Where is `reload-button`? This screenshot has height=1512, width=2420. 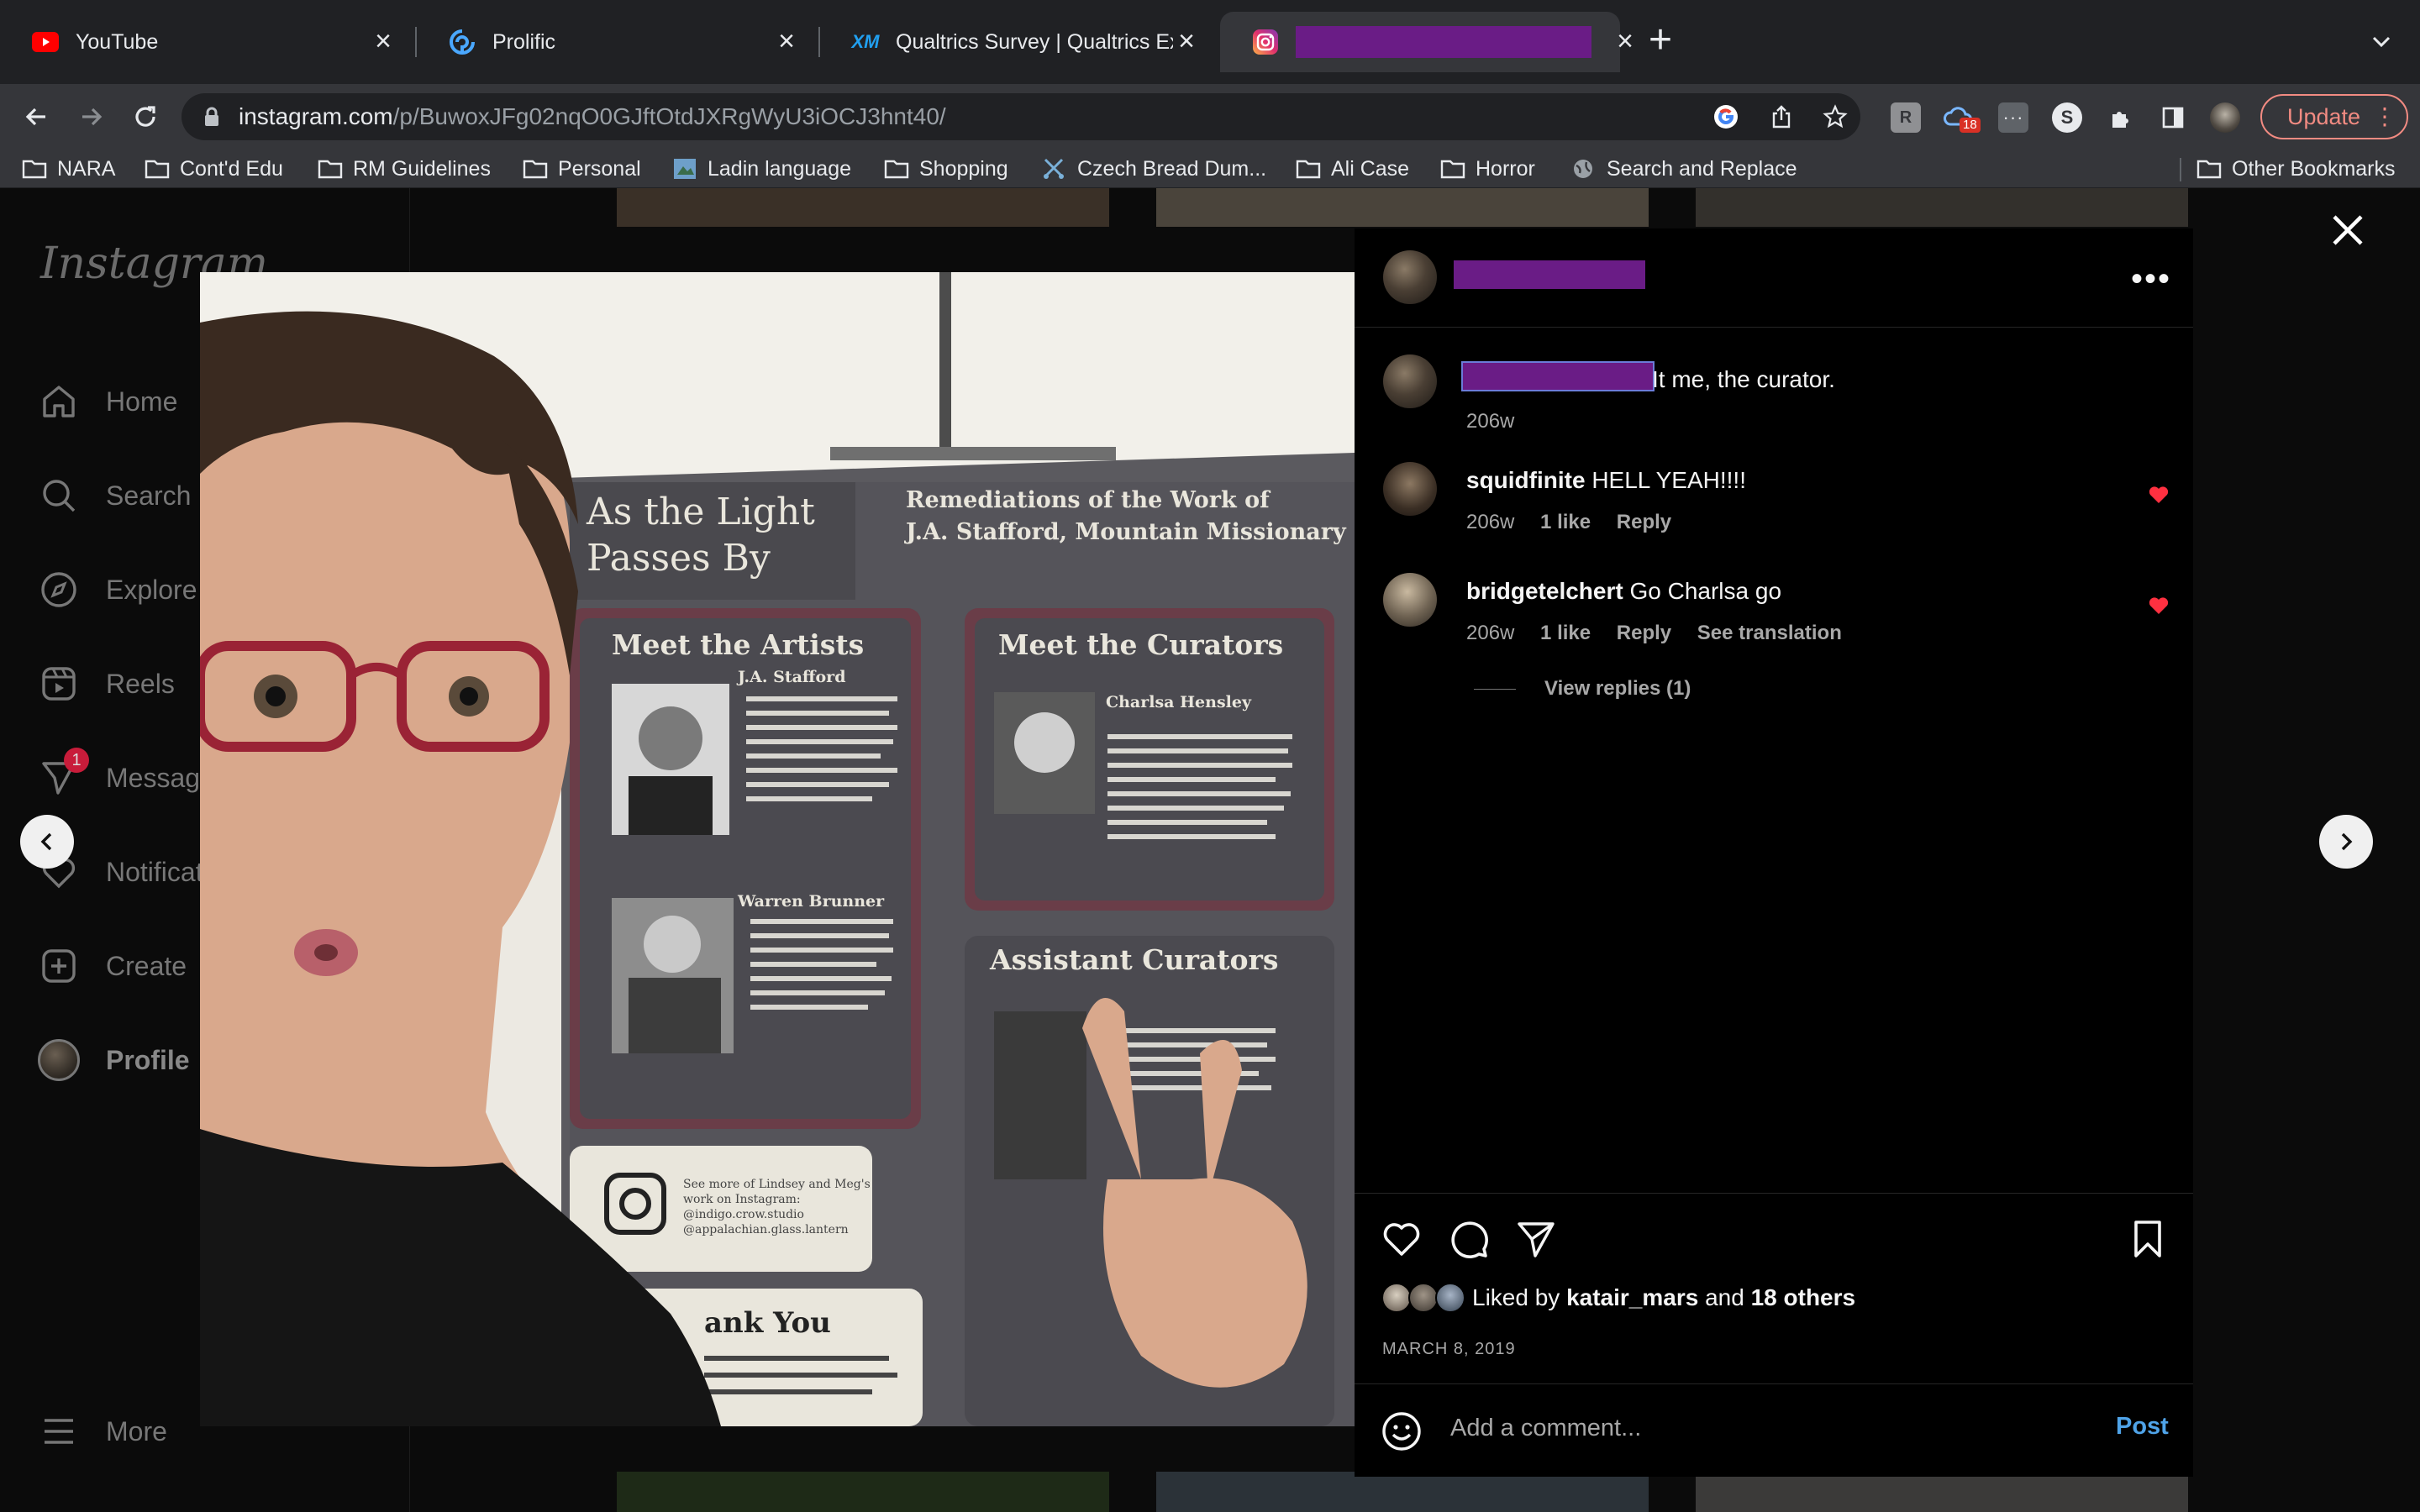
reload-button is located at coordinates (145, 117).